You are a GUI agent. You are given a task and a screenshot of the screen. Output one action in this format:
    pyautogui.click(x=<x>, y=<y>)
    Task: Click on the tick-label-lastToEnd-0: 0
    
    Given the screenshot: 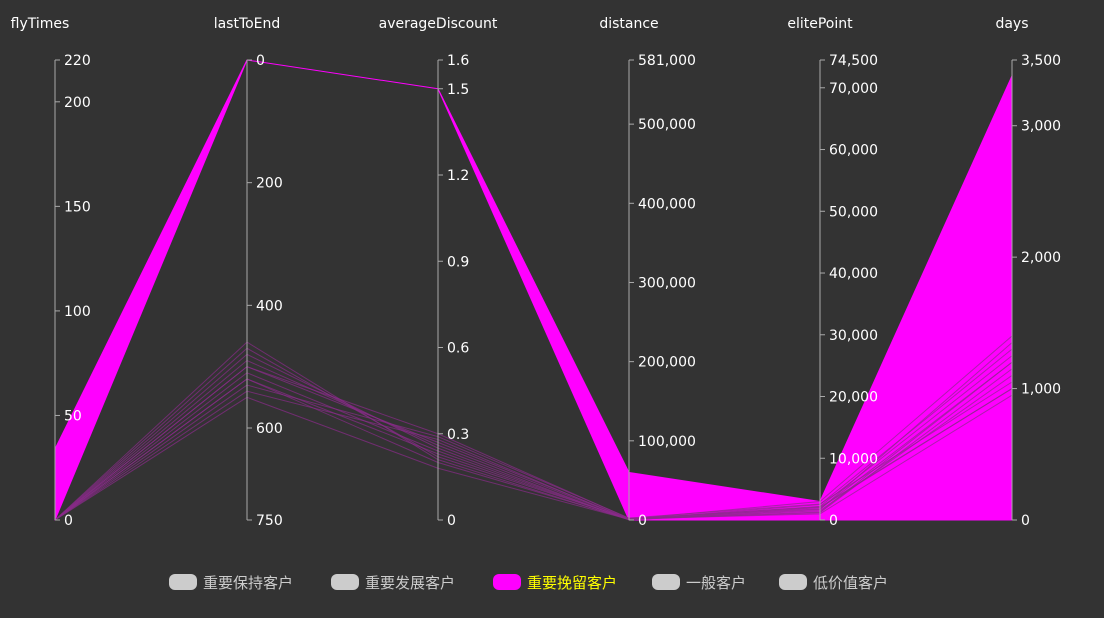 What is the action you would take?
    pyautogui.click(x=260, y=61)
    